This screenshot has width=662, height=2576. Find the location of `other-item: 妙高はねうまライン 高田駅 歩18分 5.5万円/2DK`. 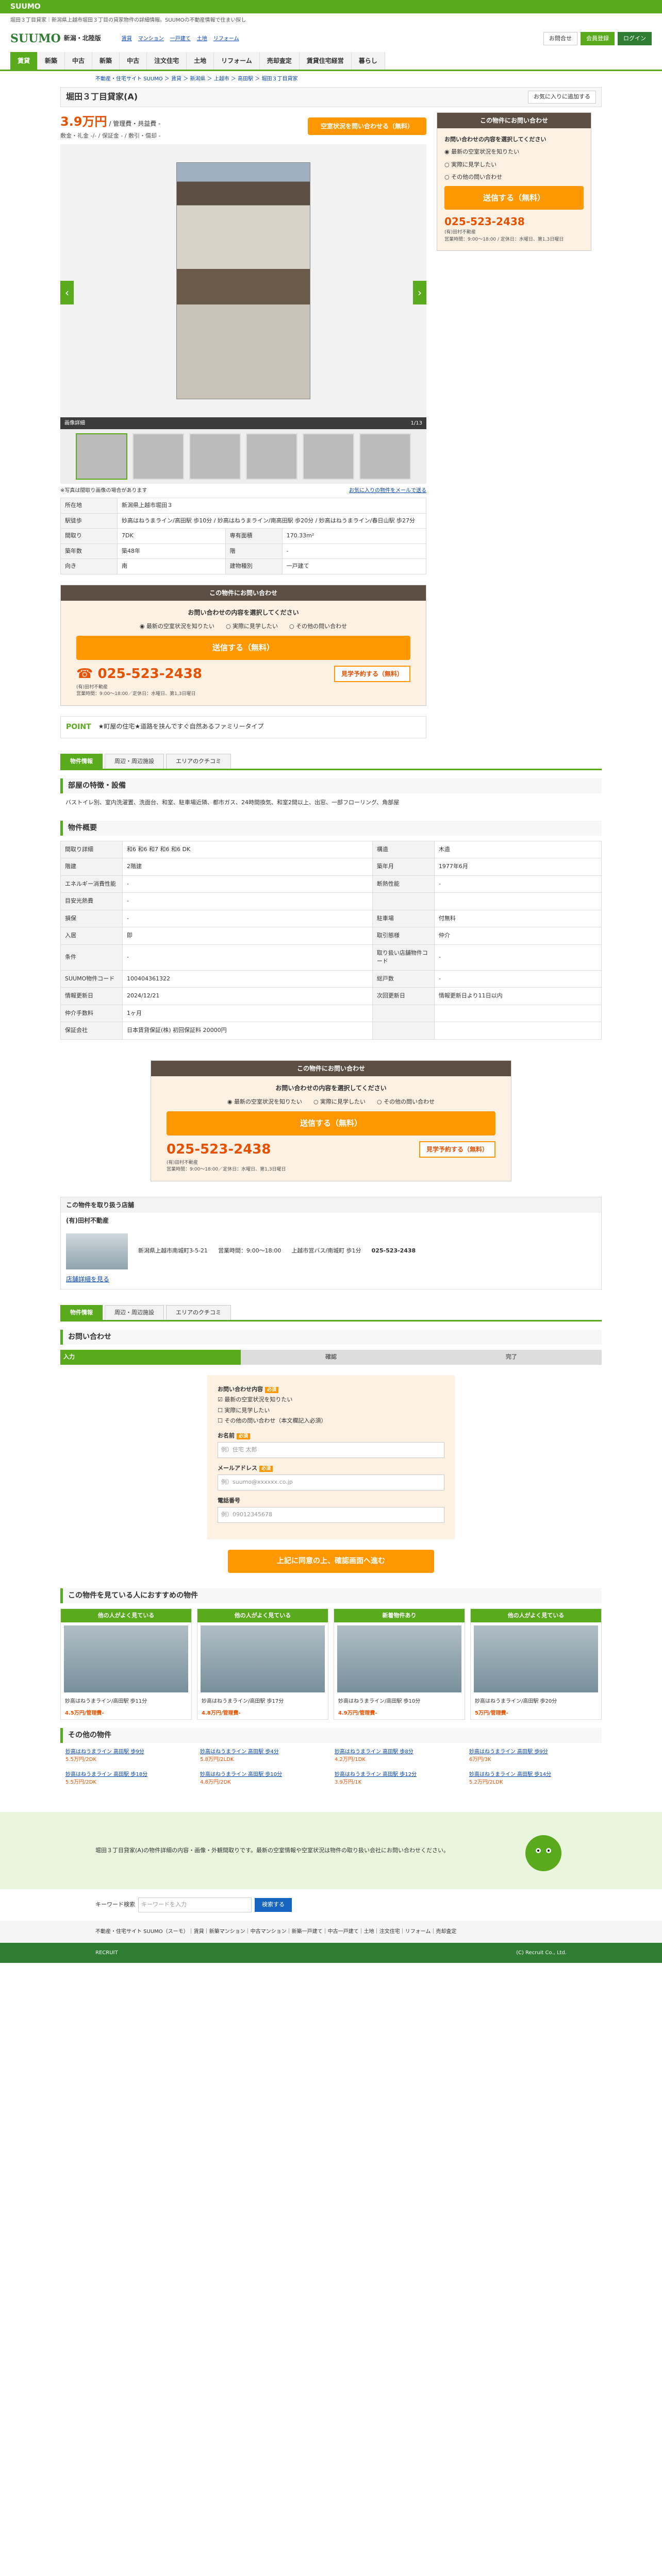

other-item: 妙高はねうまライン 高田駅 歩18分 5.5万円/2DK is located at coordinates (129, 1778).